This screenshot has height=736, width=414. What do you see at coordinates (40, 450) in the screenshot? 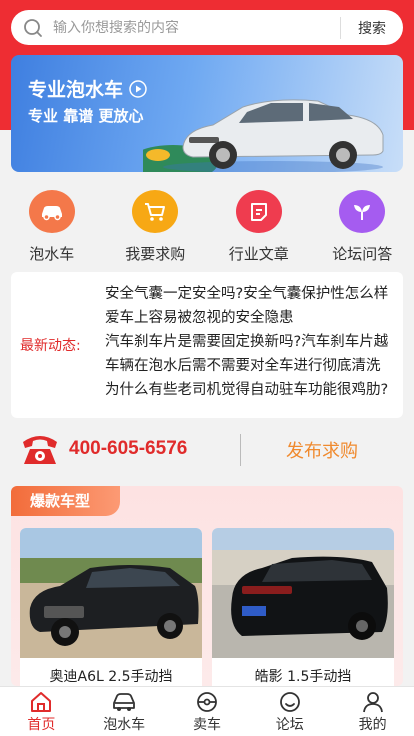
I see `phone-icon` at bounding box center [40, 450].